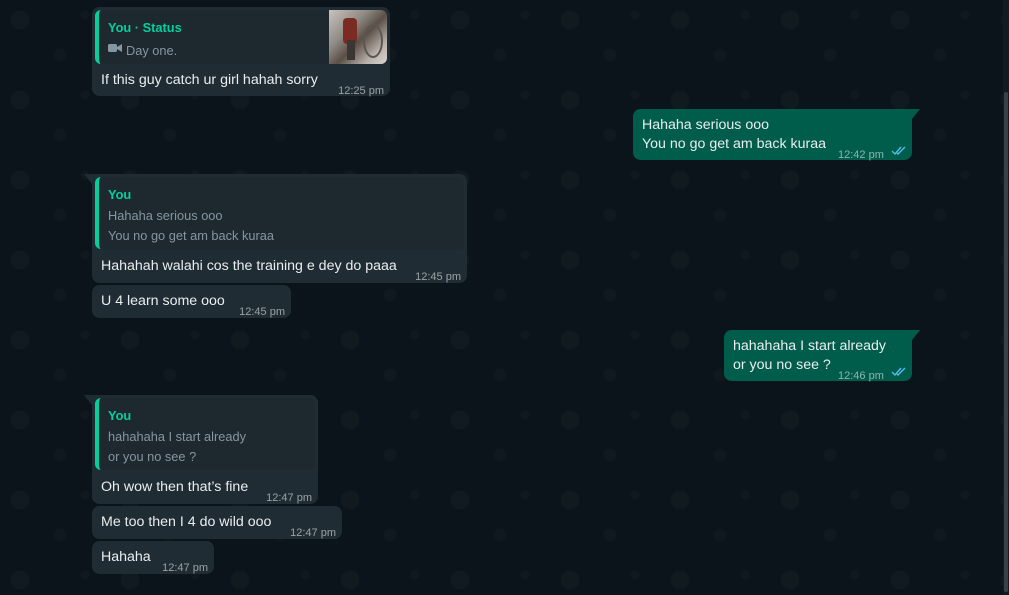 This screenshot has width=1009, height=595. Describe the element at coordinates (153, 557) in the screenshot. I see `message-bubble-incoming: Hahaha 12:47 pm` at that location.